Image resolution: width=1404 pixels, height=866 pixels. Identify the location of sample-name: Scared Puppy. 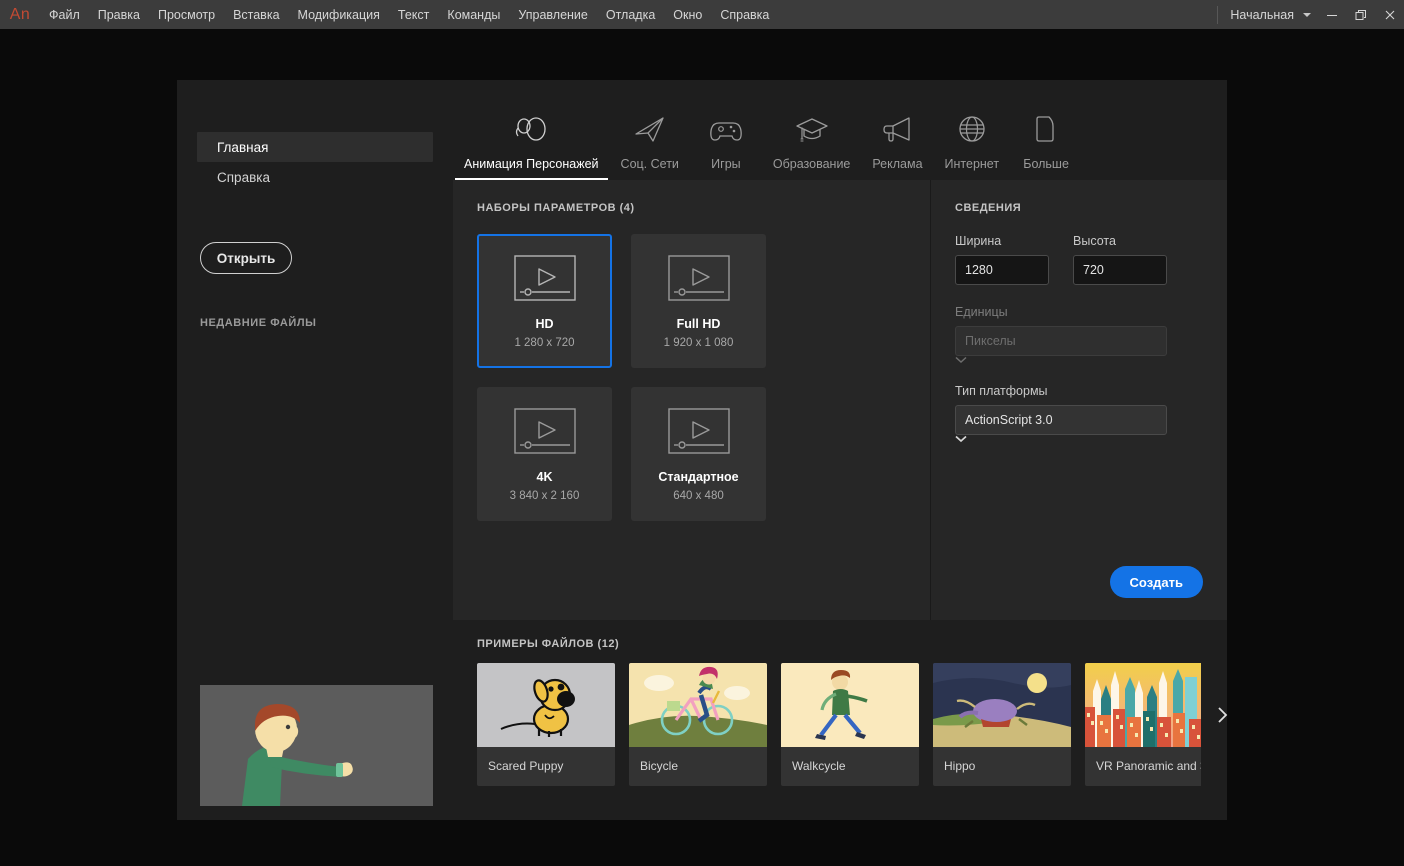
(526, 766).